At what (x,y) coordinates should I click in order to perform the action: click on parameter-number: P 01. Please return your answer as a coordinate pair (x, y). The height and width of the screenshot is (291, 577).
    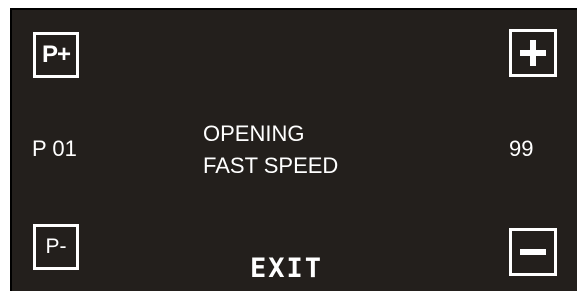
    Looking at the image, I should click on (54, 148).